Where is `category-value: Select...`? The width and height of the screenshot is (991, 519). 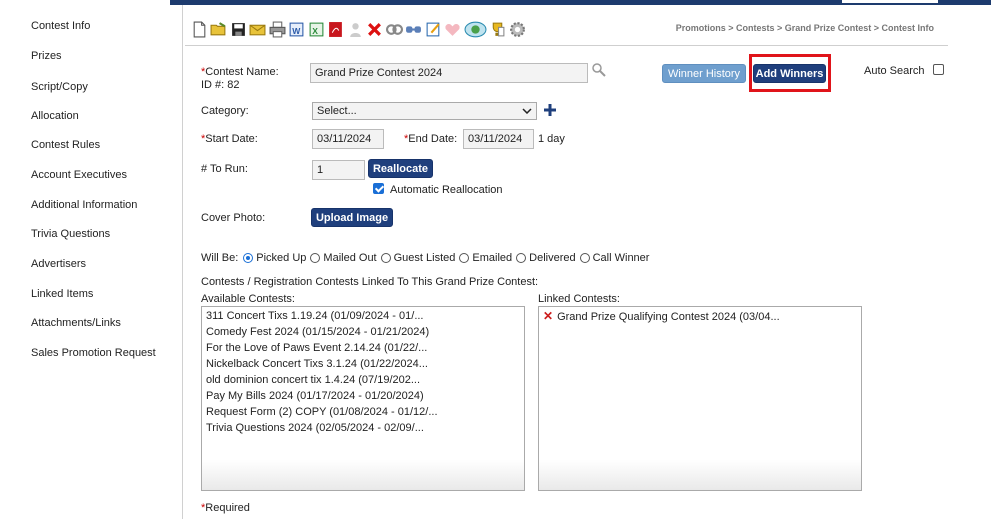
category-value: Select... is located at coordinates (337, 111).